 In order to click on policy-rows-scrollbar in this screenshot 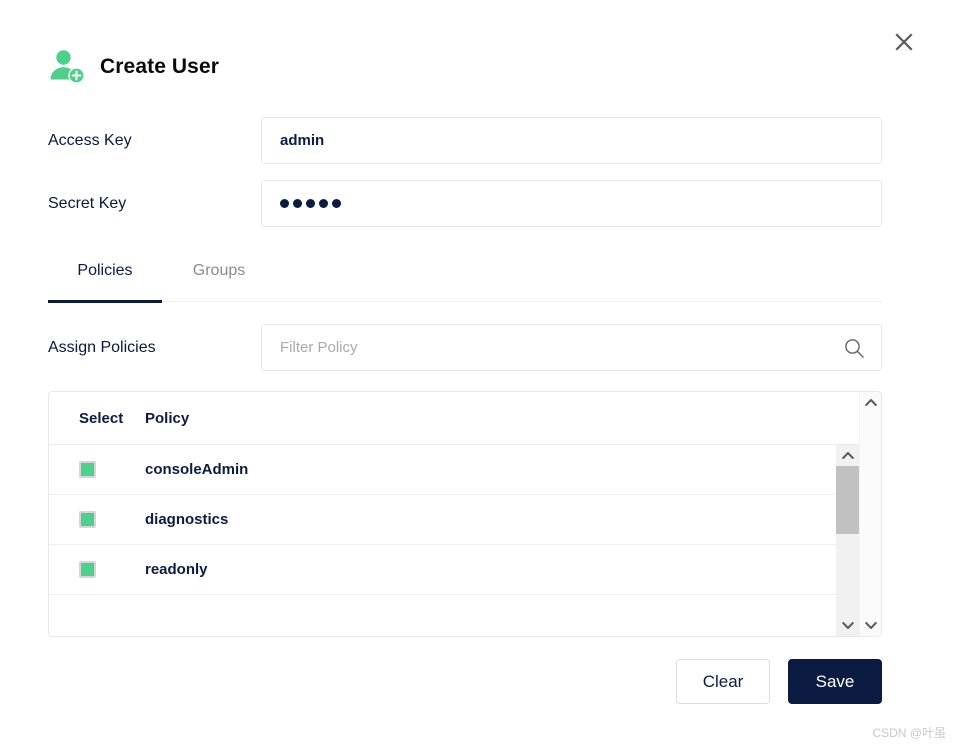, I will do `click(847, 540)`.